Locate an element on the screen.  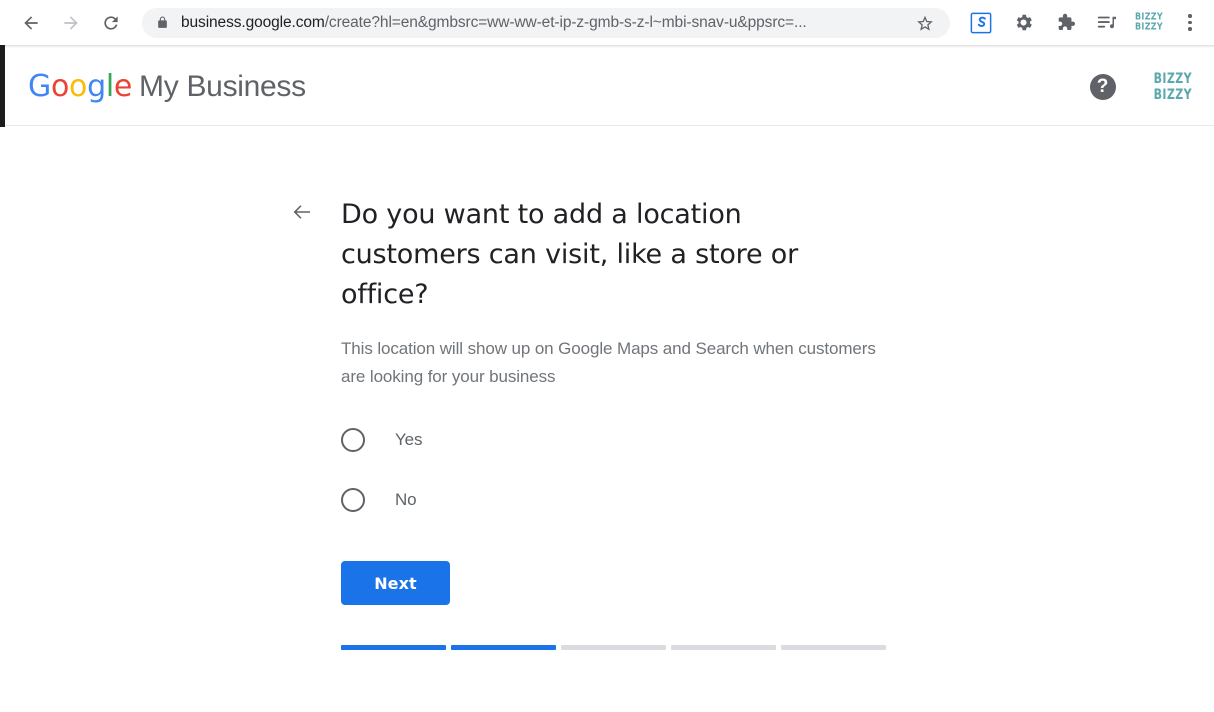
extension-tray: BIZZY BIZZY is located at coordinates (1065, 23).